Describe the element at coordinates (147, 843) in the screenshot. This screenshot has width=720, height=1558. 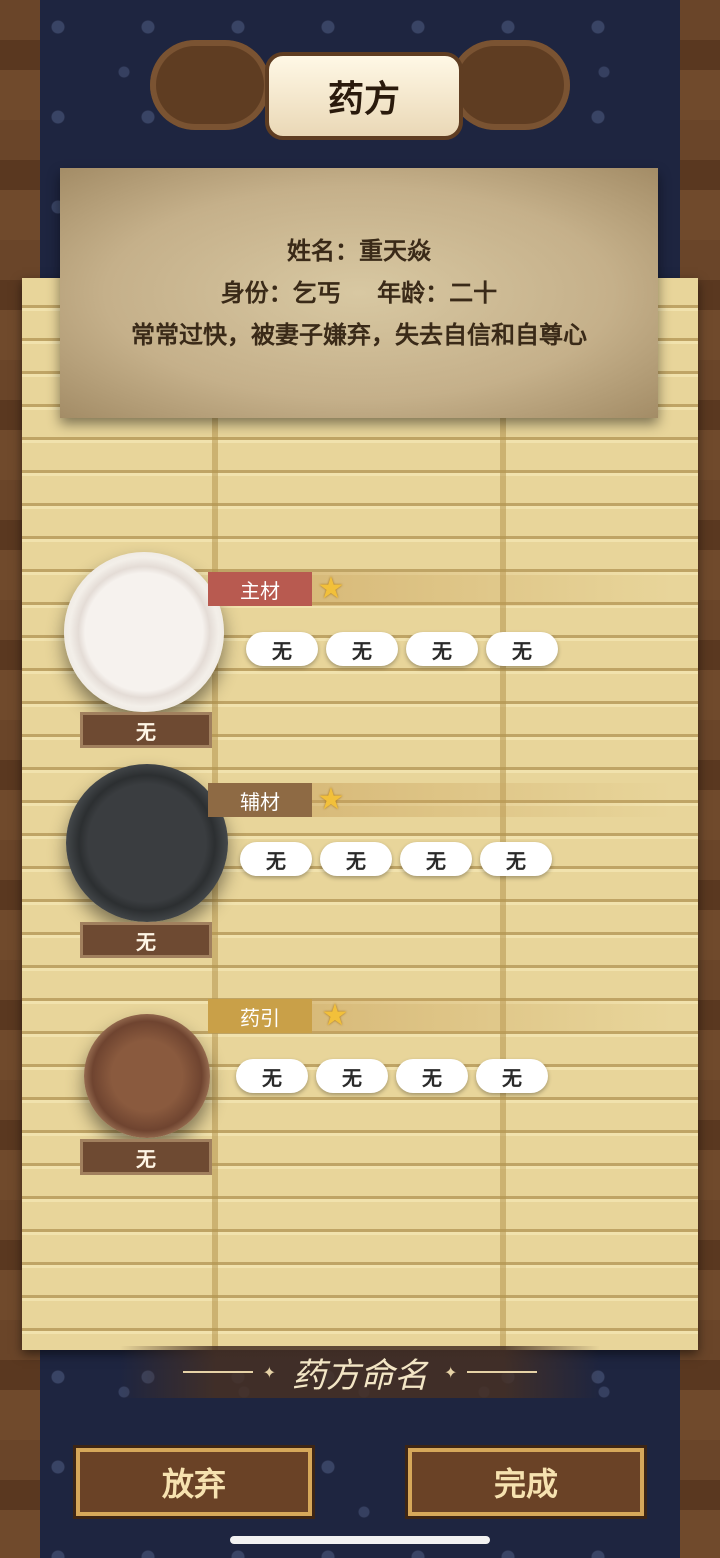
I see `aux-ingredient-plate` at that location.